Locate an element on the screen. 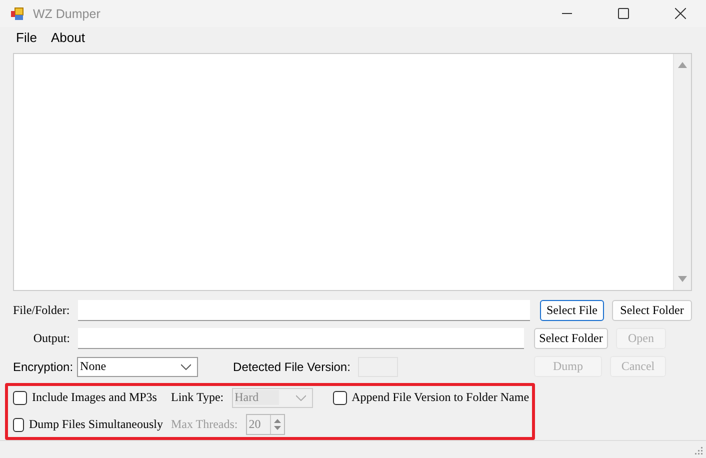 This screenshot has height=458, width=706. close-icon is located at coordinates (680, 13).